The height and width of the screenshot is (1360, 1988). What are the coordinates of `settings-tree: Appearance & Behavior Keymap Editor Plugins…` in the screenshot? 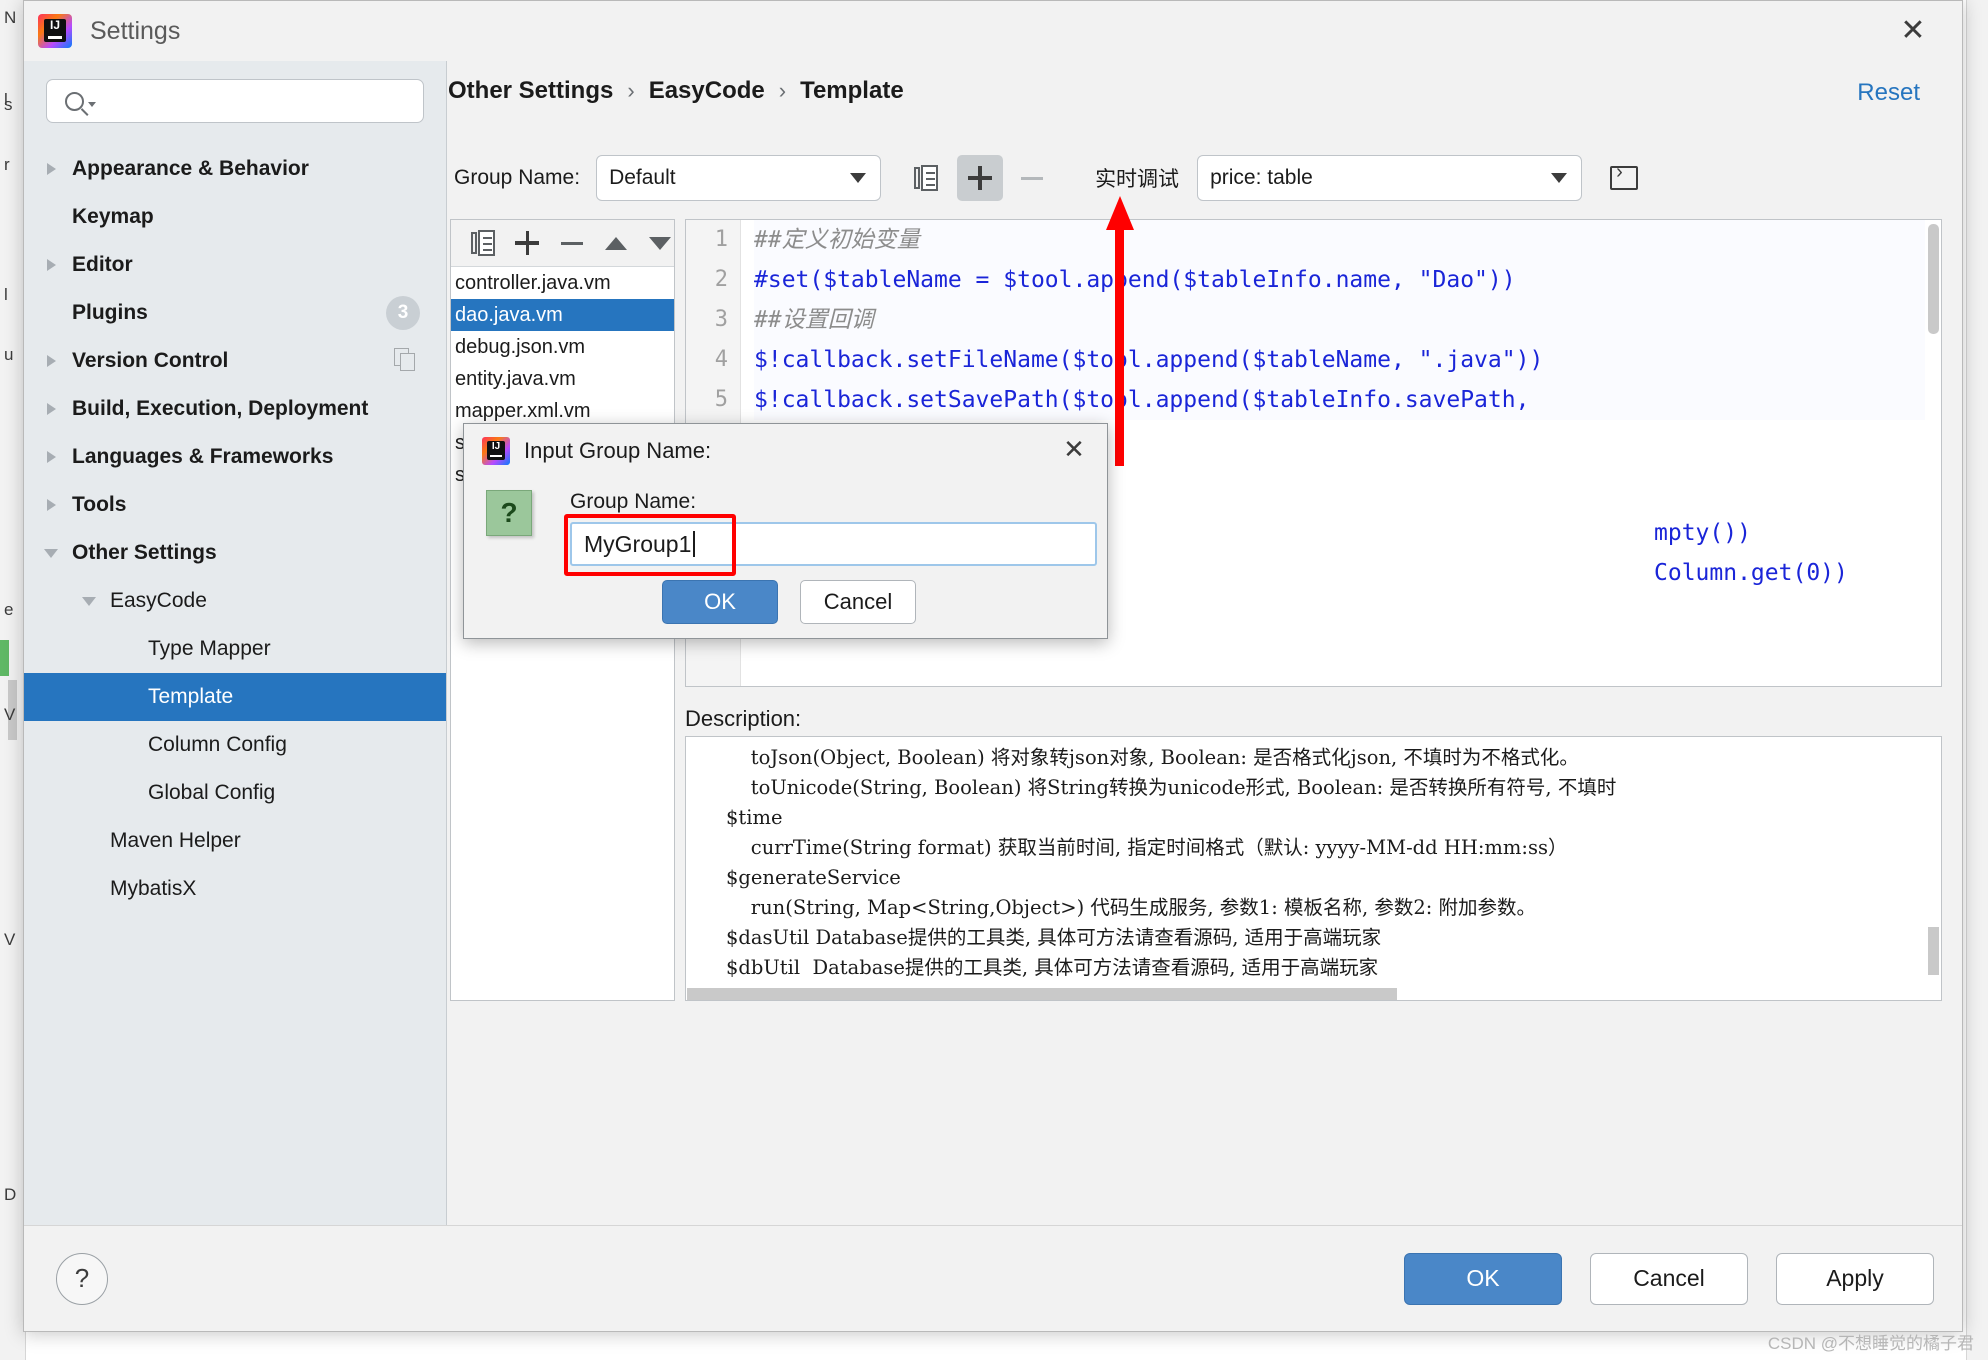 It's located at (235, 529).